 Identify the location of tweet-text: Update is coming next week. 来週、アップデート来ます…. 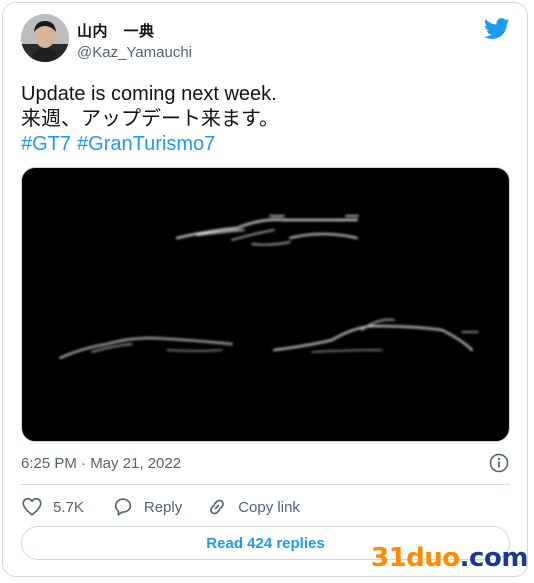
(150, 119).